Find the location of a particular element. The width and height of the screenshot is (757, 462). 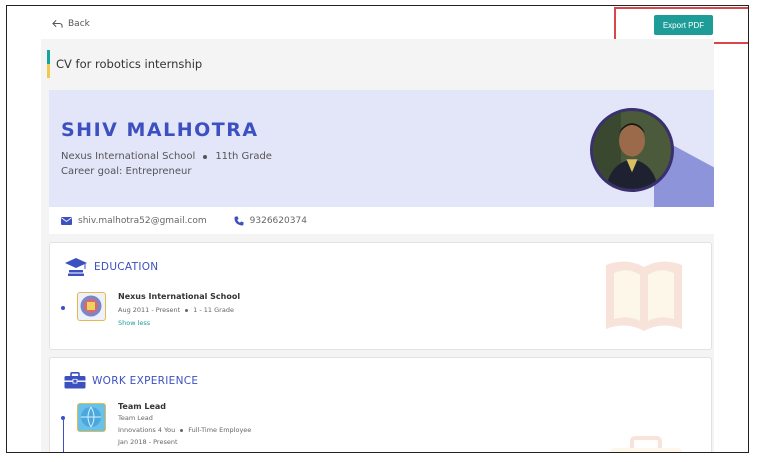

contact-email: shiv.malhotra52@gmail.com is located at coordinates (134, 221).